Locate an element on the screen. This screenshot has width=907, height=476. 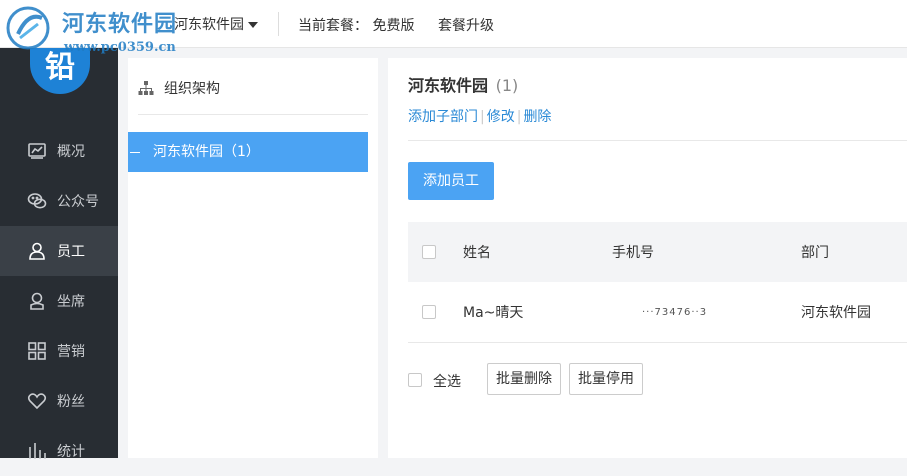
watermark-url: www.pc0359.cn is located at coordinates (120, 47).